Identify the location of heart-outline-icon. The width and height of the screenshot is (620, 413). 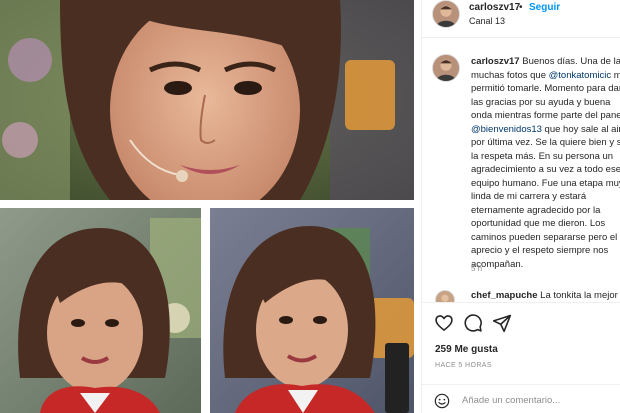
(444, 323).